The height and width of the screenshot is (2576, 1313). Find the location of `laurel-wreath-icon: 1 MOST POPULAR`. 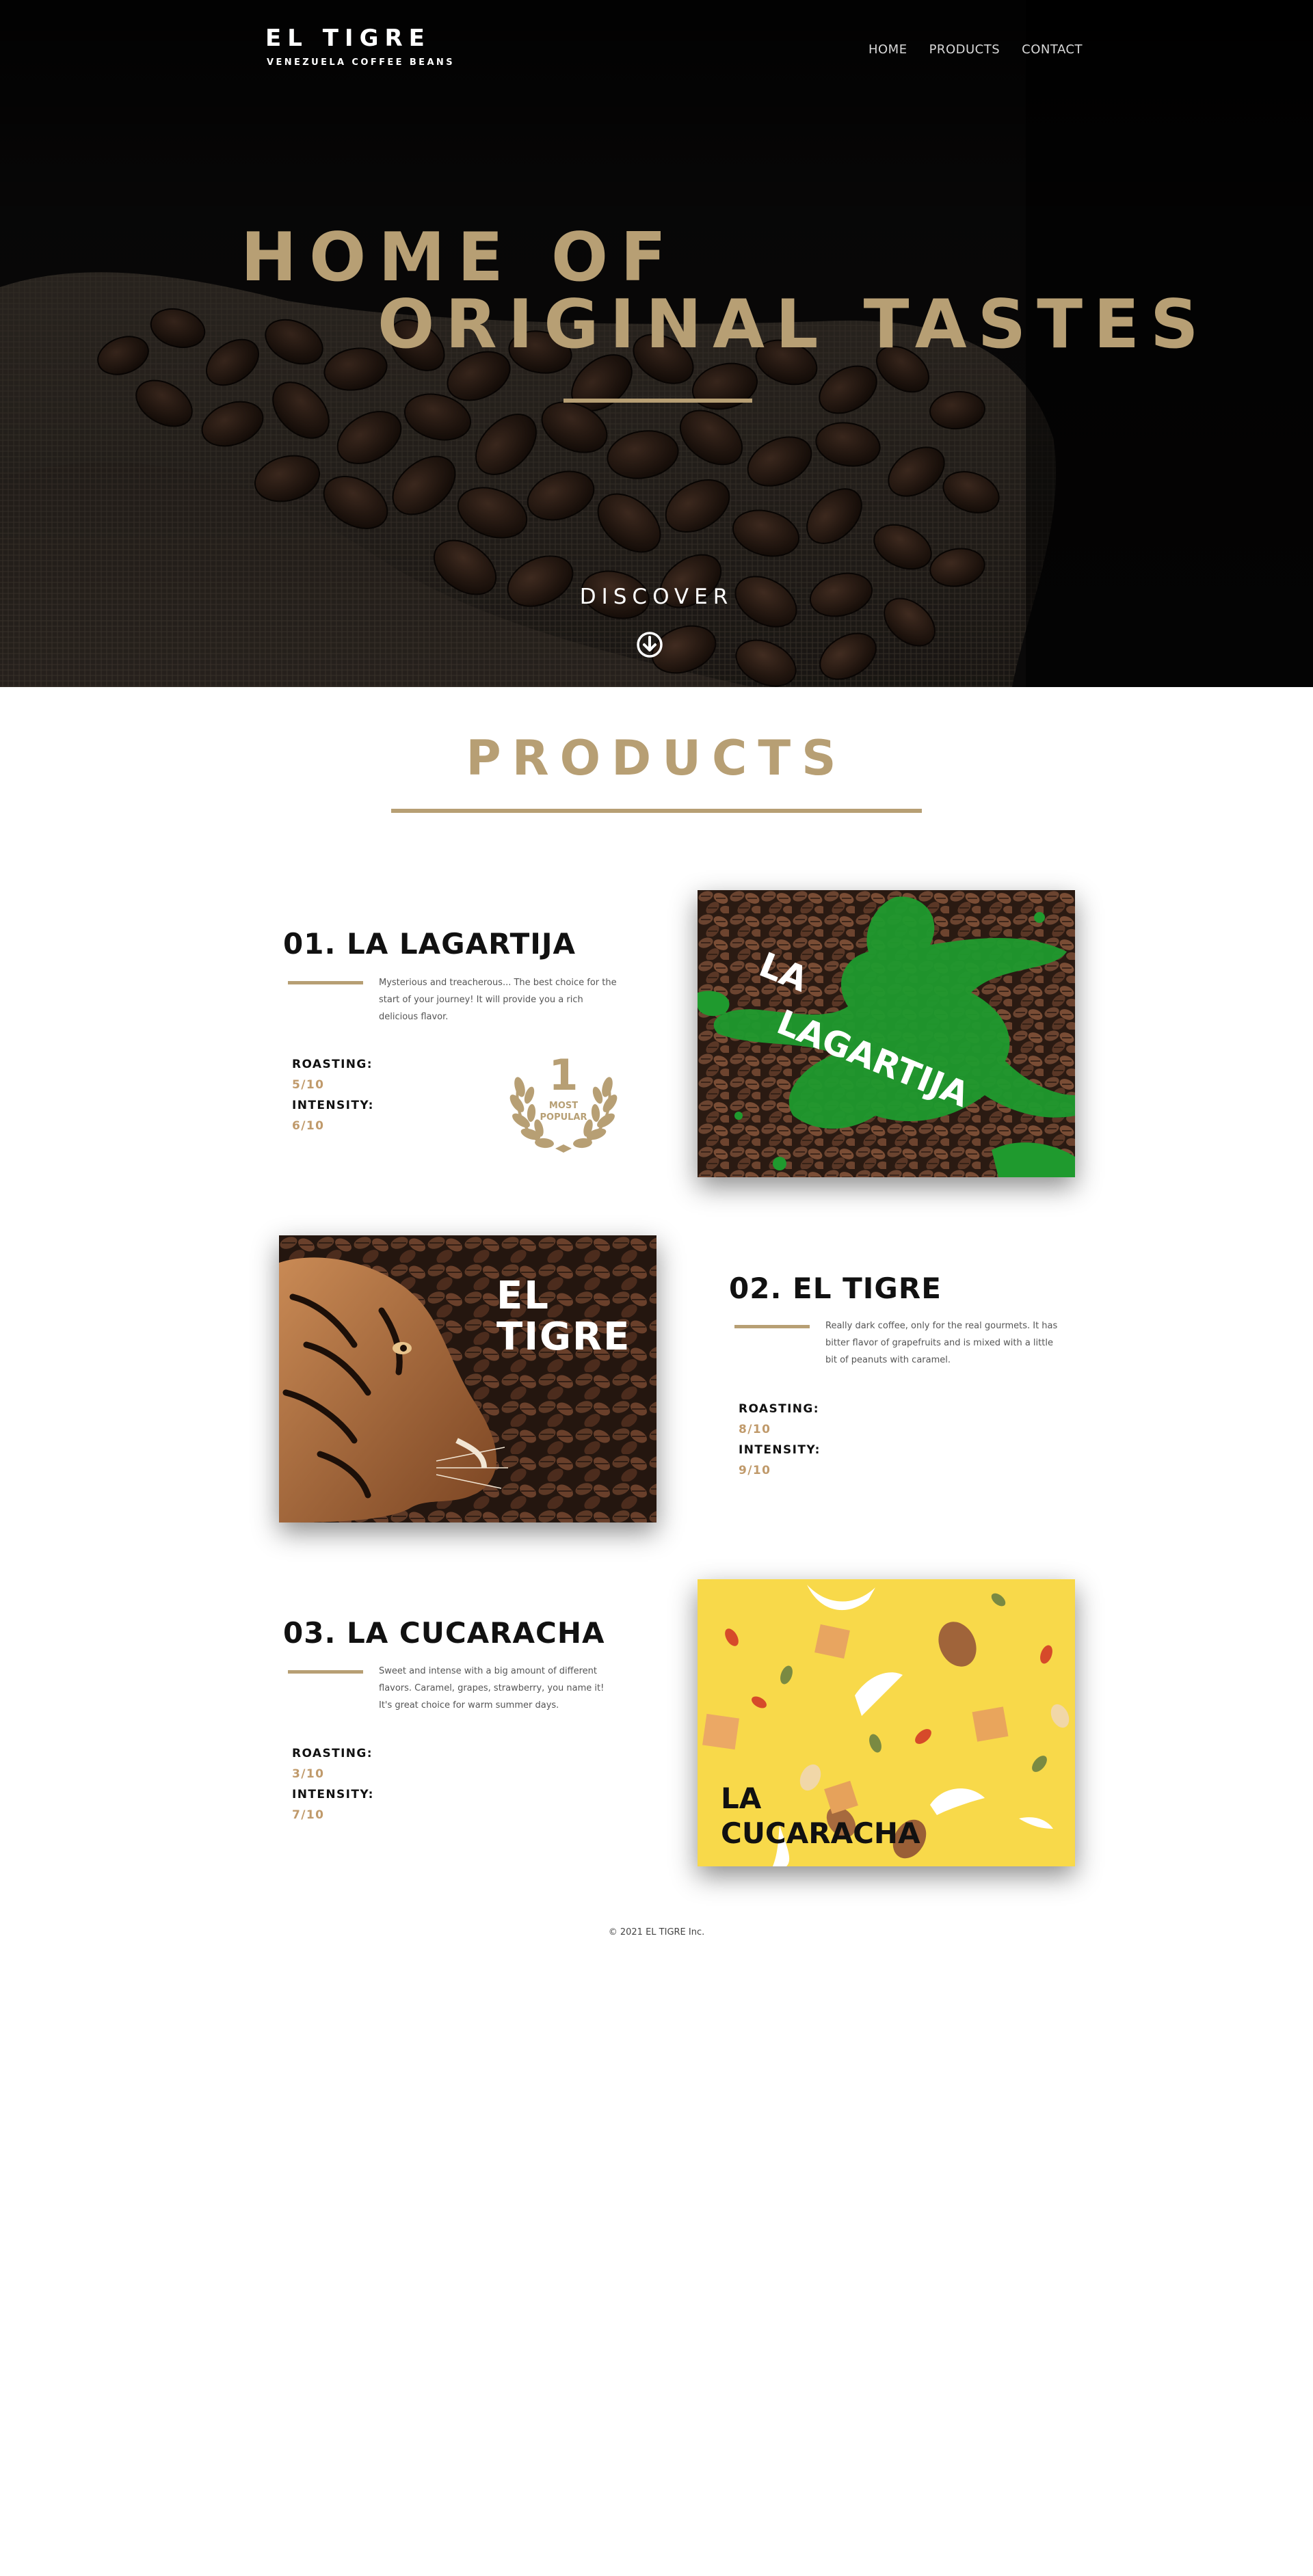

laurel-wreath-icon: 1 MOST POPULAR is located at coordinates (563, 1101).